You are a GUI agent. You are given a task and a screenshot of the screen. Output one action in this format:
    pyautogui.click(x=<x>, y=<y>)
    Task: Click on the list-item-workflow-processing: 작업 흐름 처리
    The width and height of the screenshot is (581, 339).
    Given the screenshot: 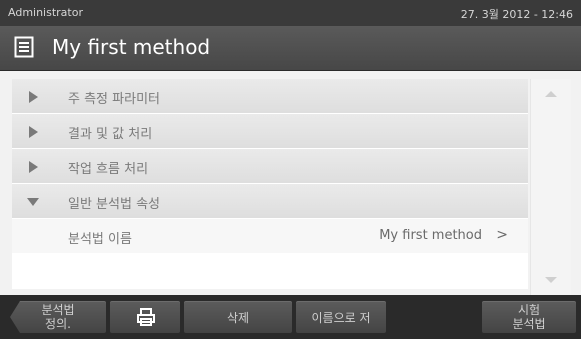 What is the action you would take?
    pyautogui.click(x=270, y=166)
    